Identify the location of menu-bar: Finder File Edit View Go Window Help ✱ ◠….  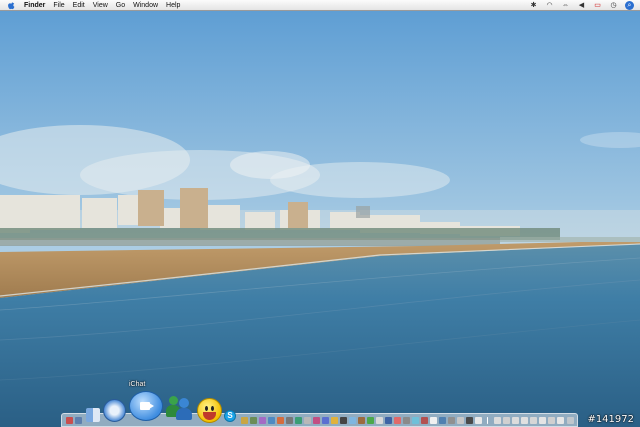
(320, 5).